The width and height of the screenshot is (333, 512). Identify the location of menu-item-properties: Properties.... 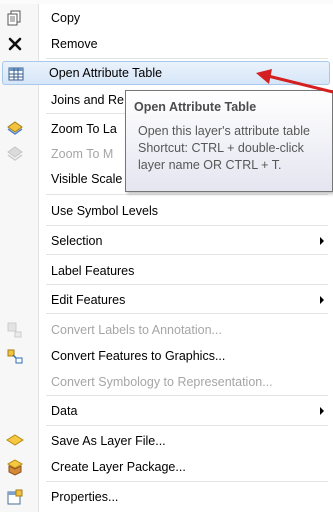
(166, 497).